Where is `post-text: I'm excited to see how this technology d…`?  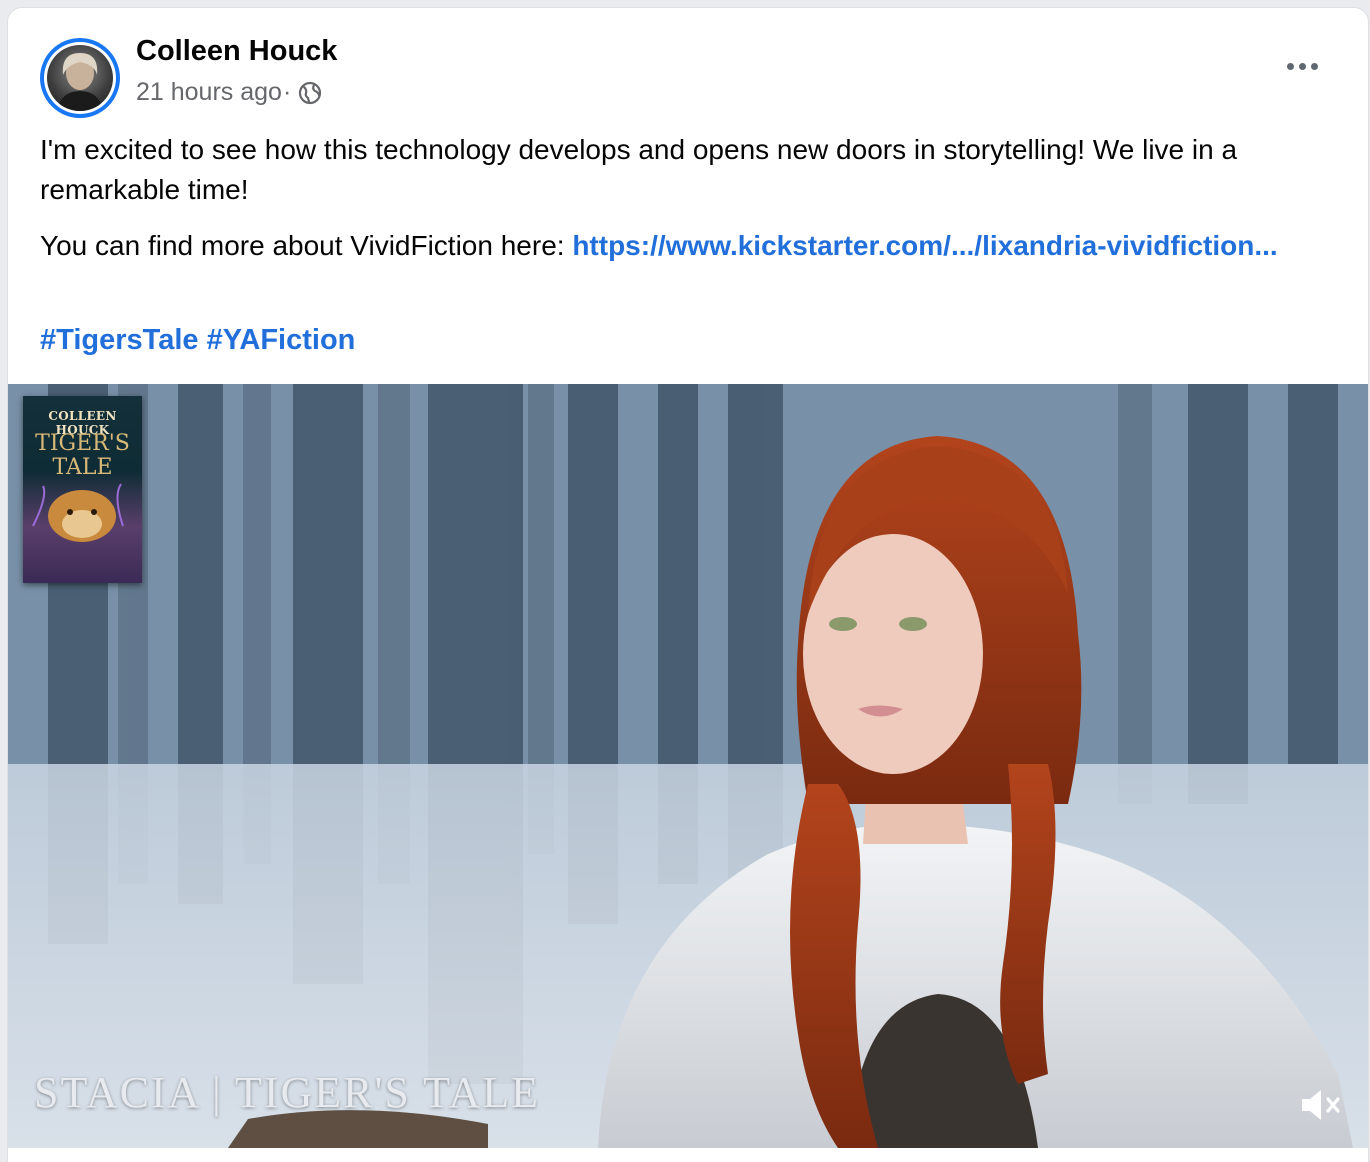
post-text: I'm excited to see how this technology d… is located at coordinates (695, 206).